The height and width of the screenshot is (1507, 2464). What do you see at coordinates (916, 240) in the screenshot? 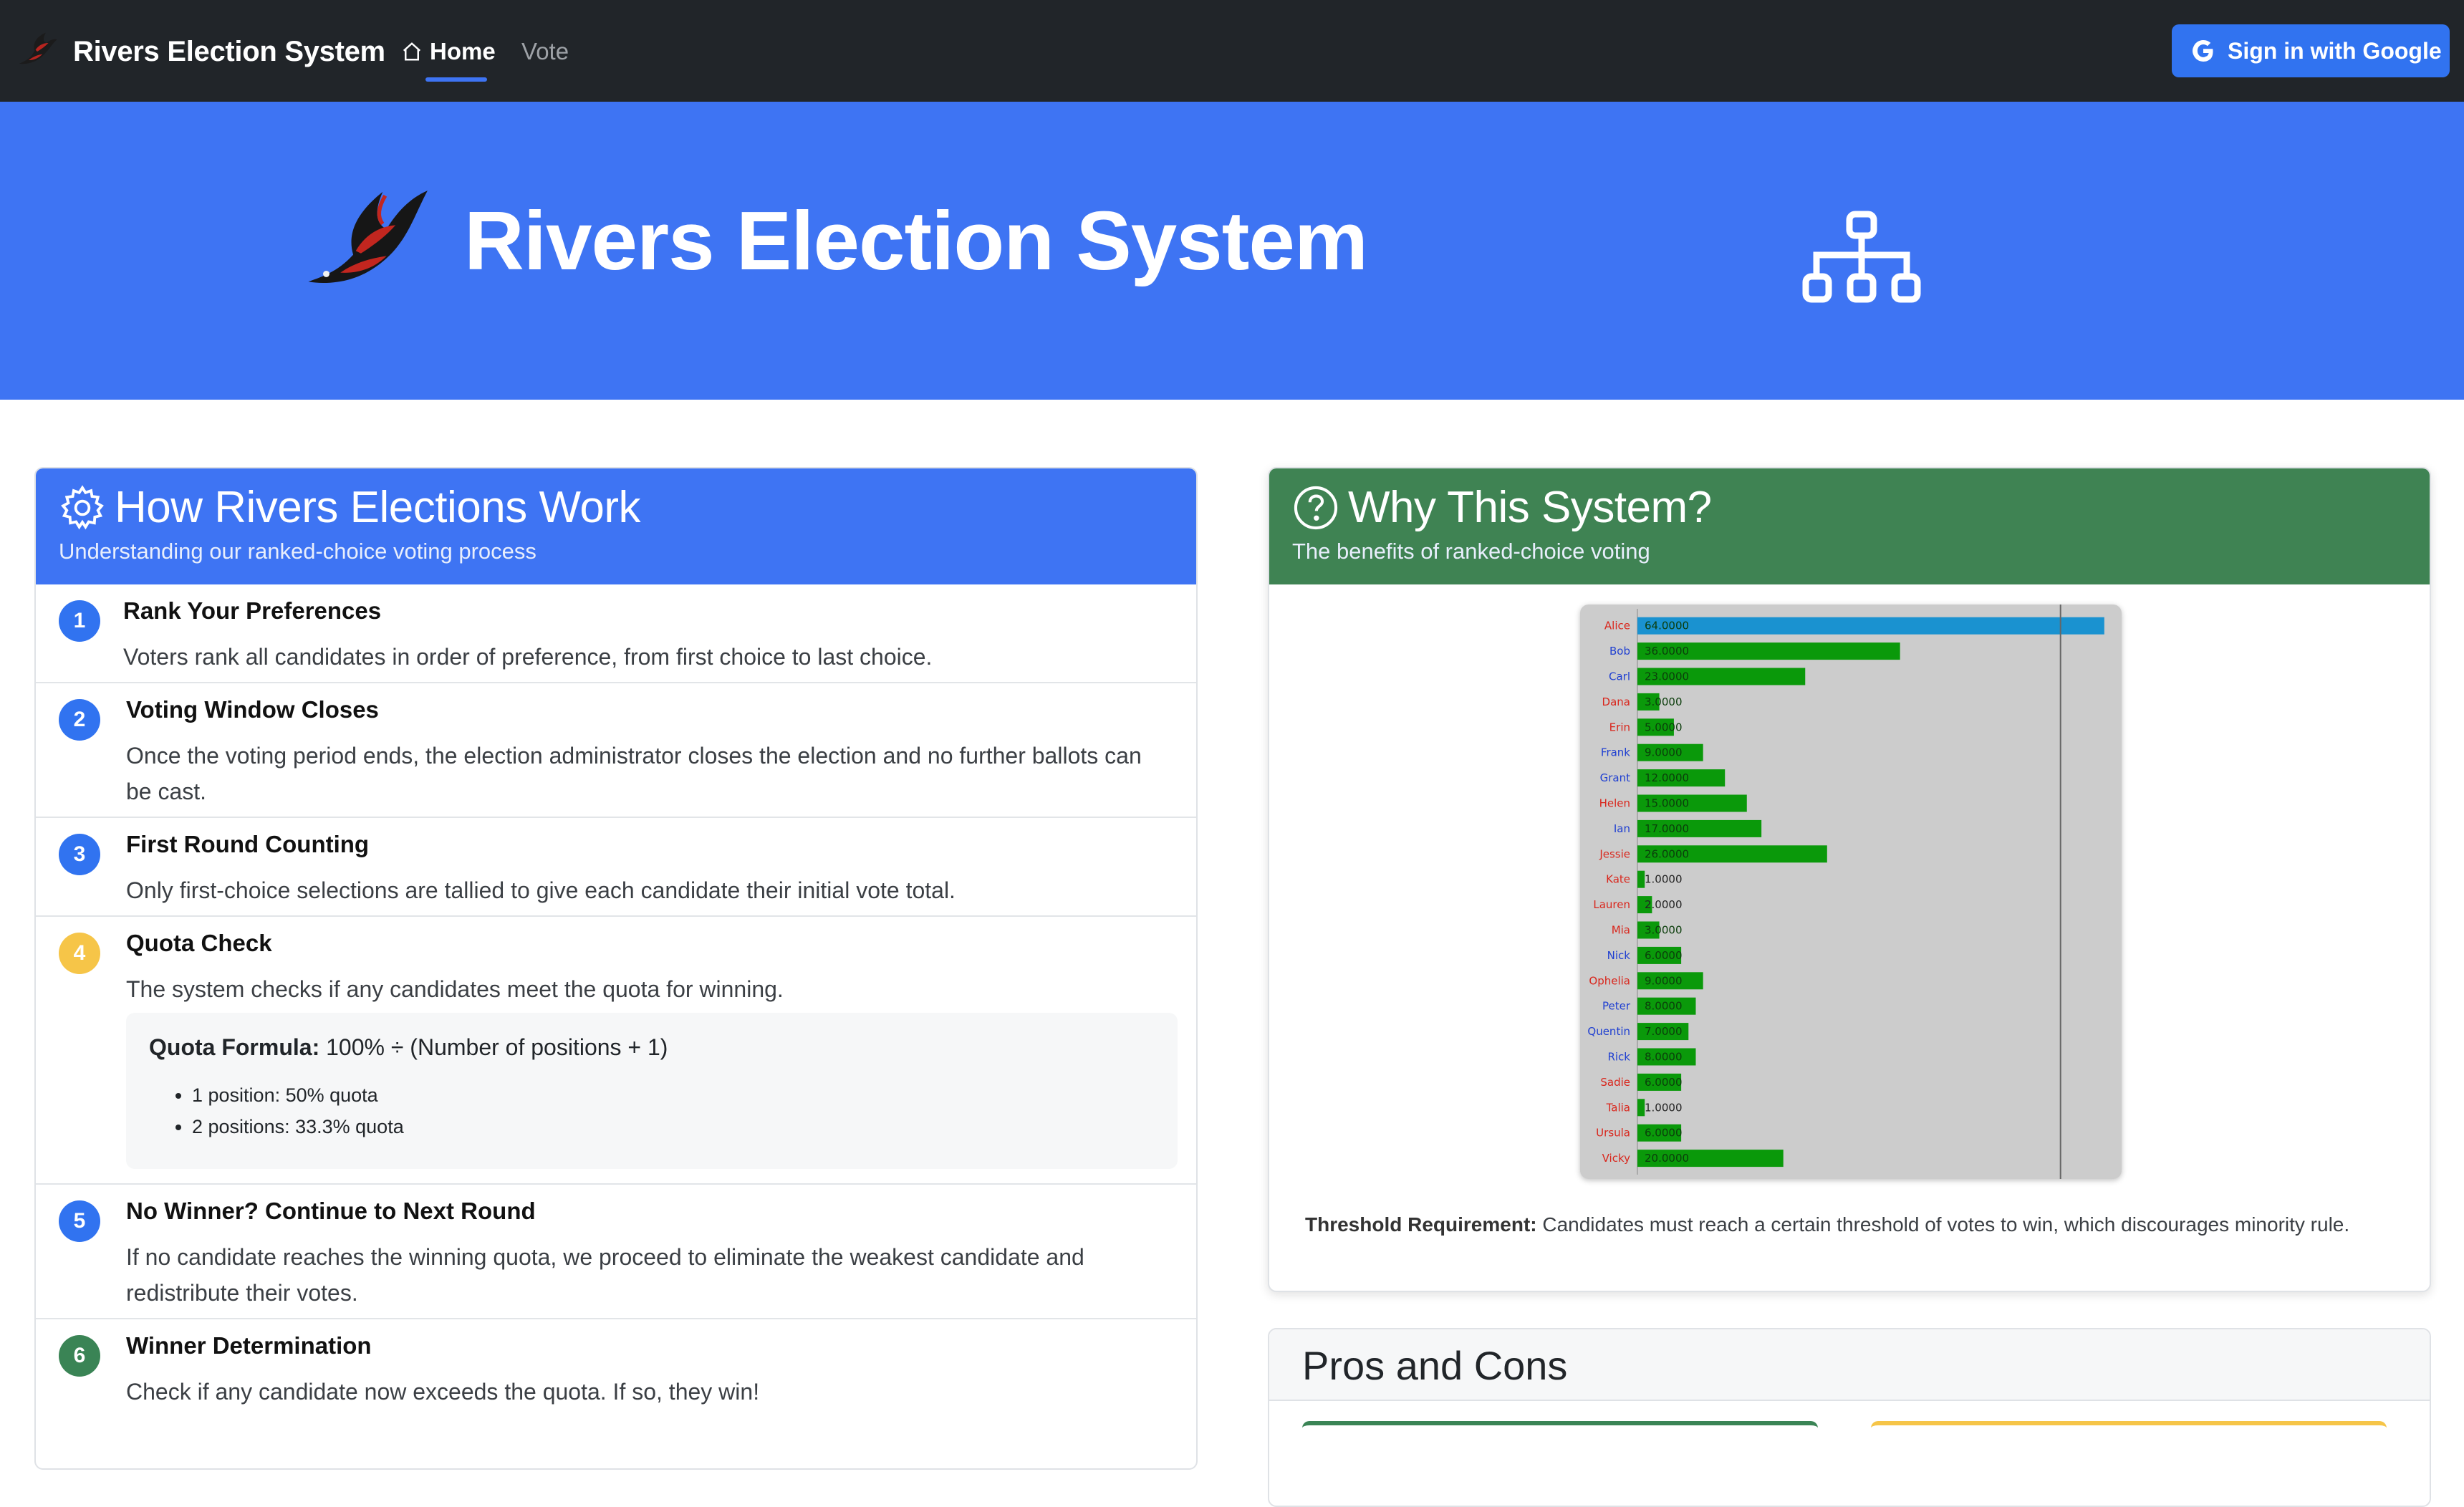
I see `hero-title: Rivers Election System` at bounding box center [916, 240].